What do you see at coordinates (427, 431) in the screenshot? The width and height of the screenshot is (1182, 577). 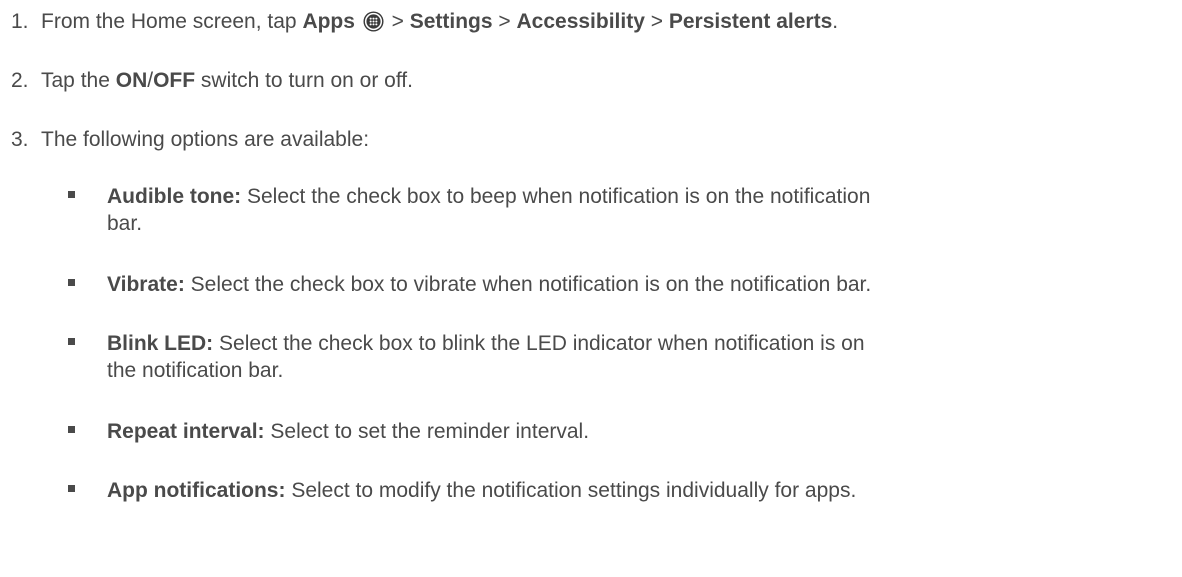 I see `option-description: Select to set the reminder interval.` at bounding box center [427, 431].